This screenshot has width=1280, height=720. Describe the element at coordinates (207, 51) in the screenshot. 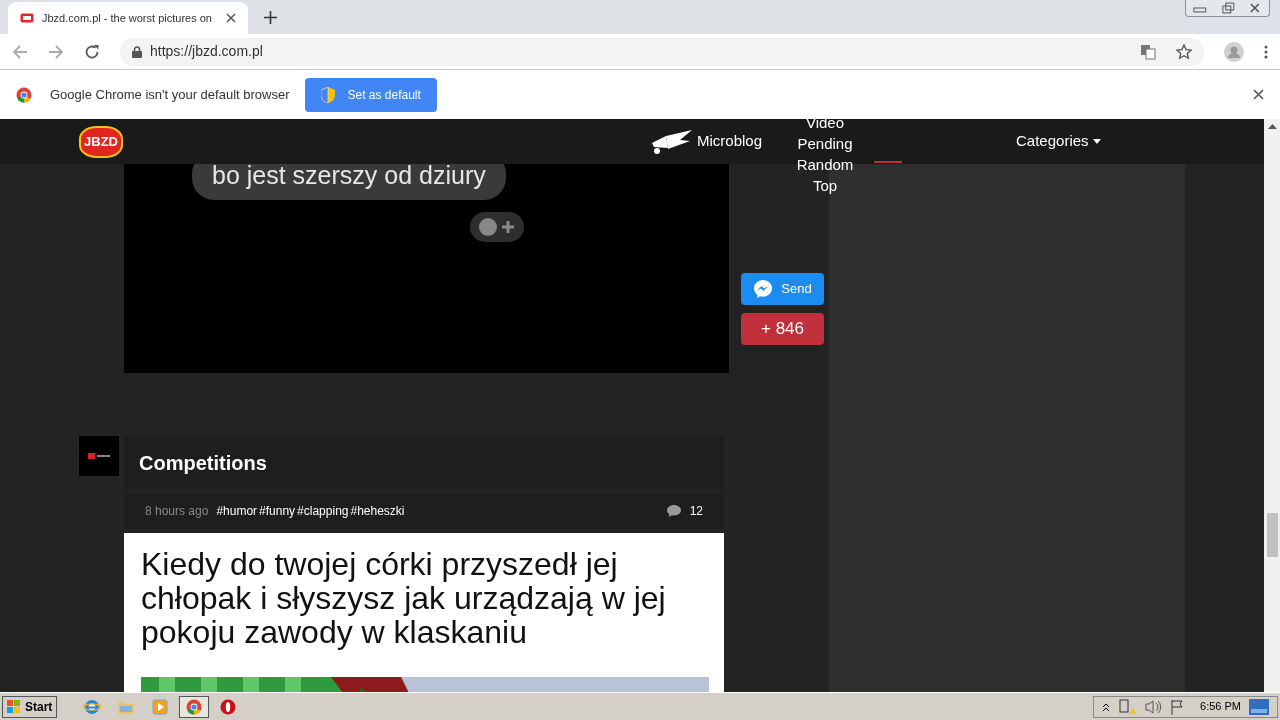

I see `url-text: https://jbzd.com.pl` at that location.